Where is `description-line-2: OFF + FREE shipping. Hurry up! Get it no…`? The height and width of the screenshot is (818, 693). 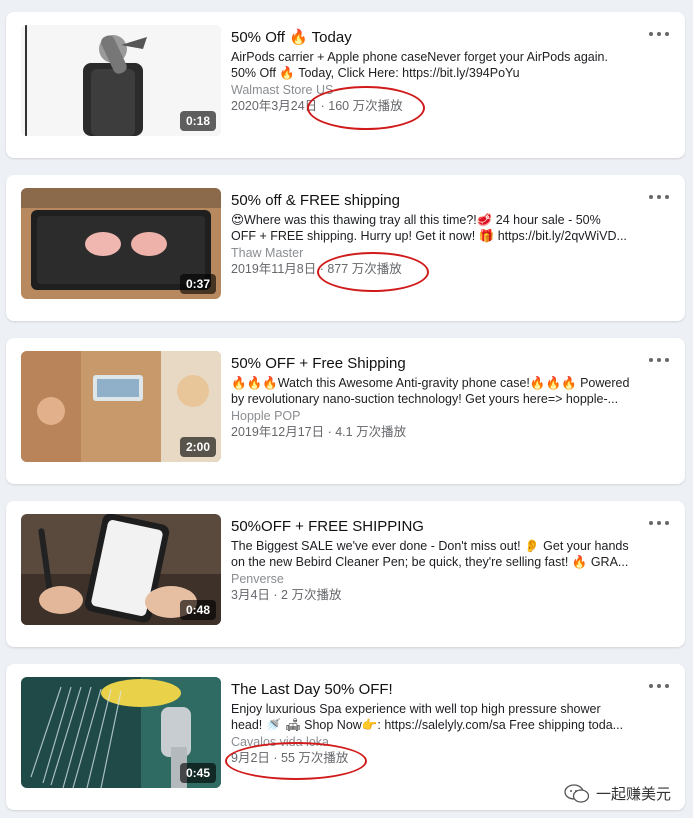 description-line-2: OFF + FREE shipping. Hurry up! Get it no… is located at coordinates (429, 236).